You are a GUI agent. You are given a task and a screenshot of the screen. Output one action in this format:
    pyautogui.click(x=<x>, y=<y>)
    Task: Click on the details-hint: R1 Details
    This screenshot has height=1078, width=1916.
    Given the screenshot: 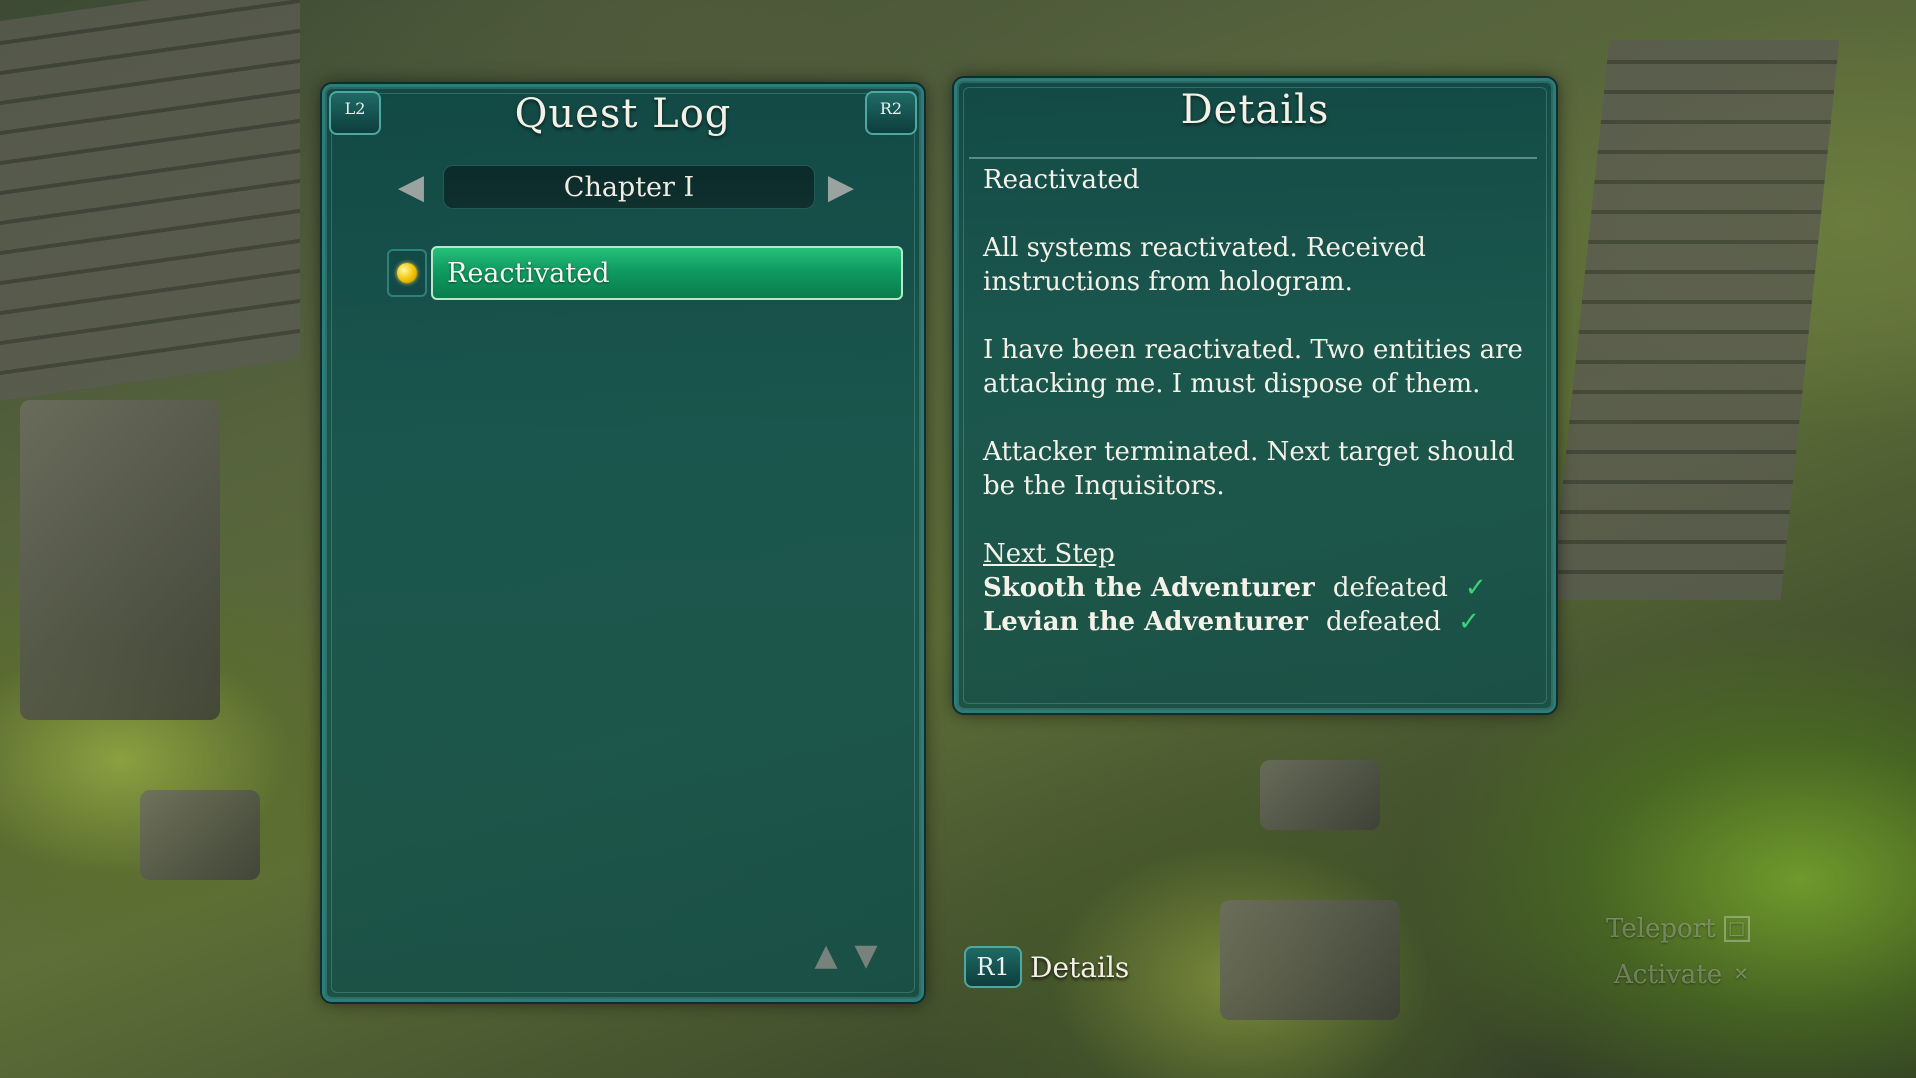 What is the action you would take?
    pyautogui.click(x=1046, y=967)
    